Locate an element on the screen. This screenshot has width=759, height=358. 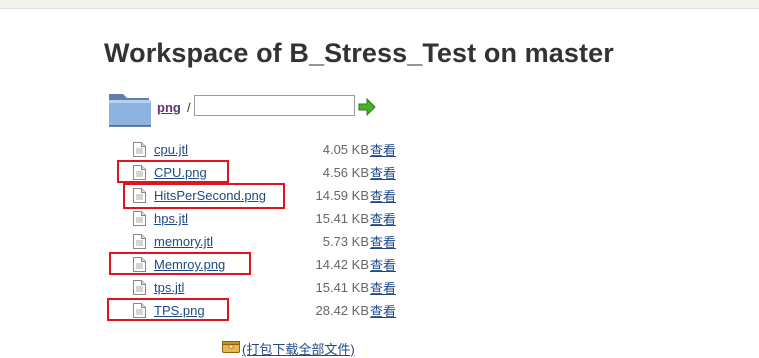
archive-icon is located at coordinates (231, 347).